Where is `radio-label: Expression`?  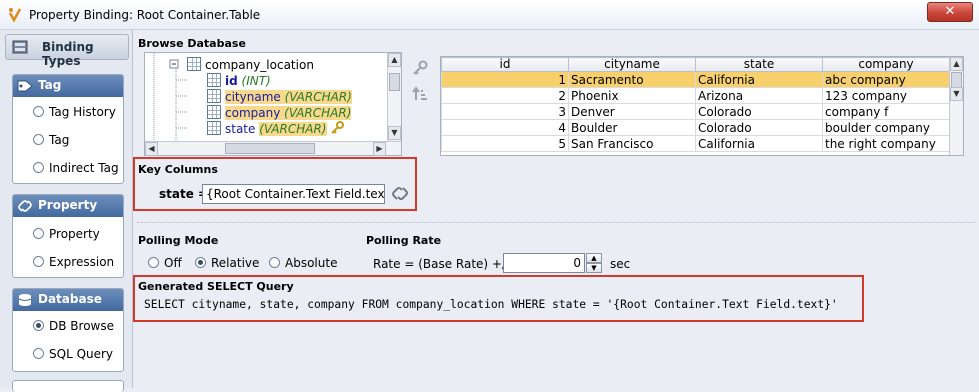 radio-label: Expression is located at coordinates (82, 262).